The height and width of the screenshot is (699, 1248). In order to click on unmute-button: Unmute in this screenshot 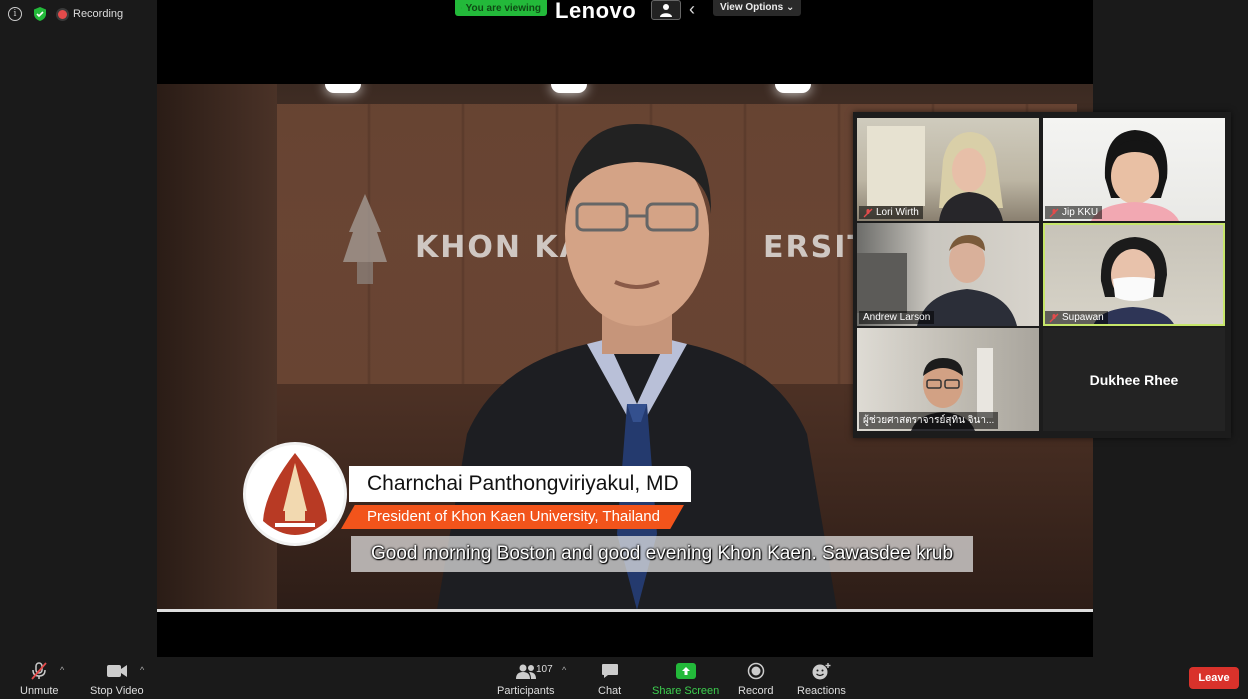, I will do `click(39, 679)`.